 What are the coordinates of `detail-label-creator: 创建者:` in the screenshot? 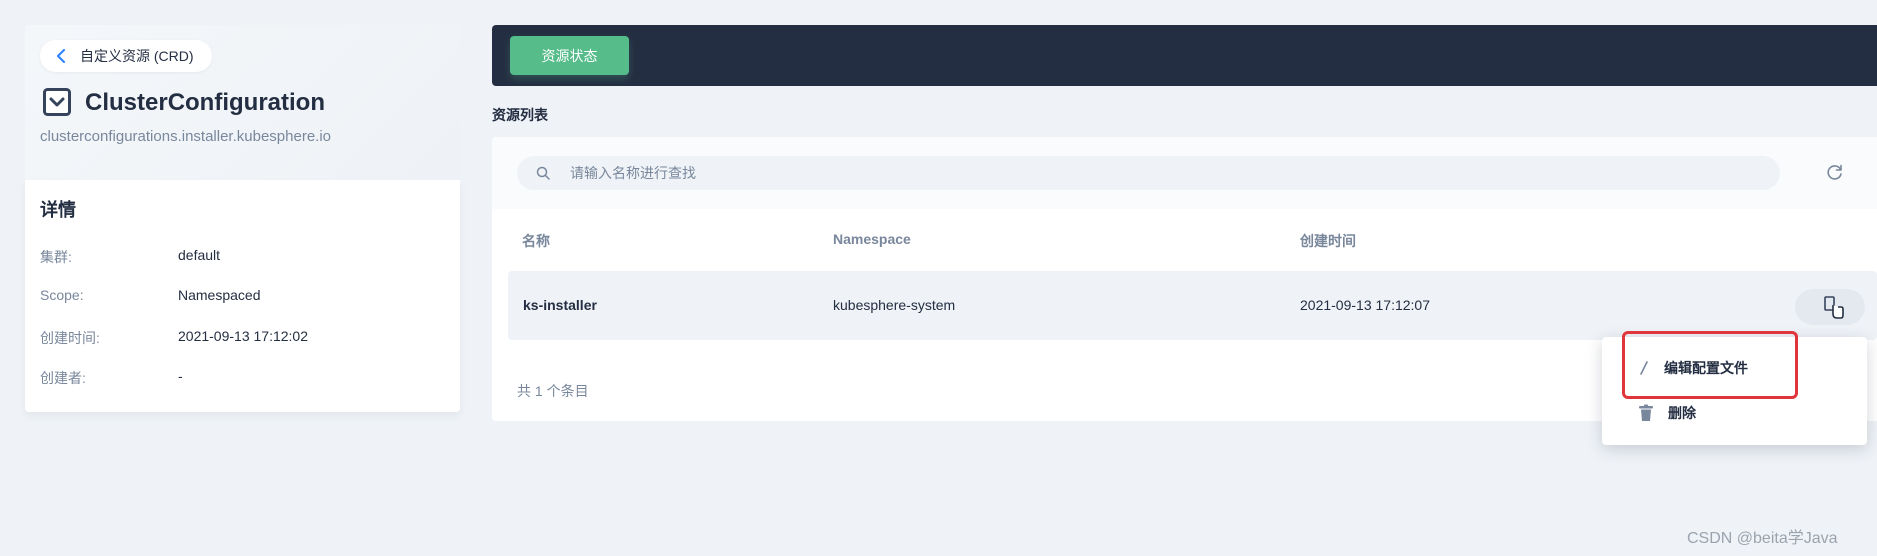 It's located at (63, 378).